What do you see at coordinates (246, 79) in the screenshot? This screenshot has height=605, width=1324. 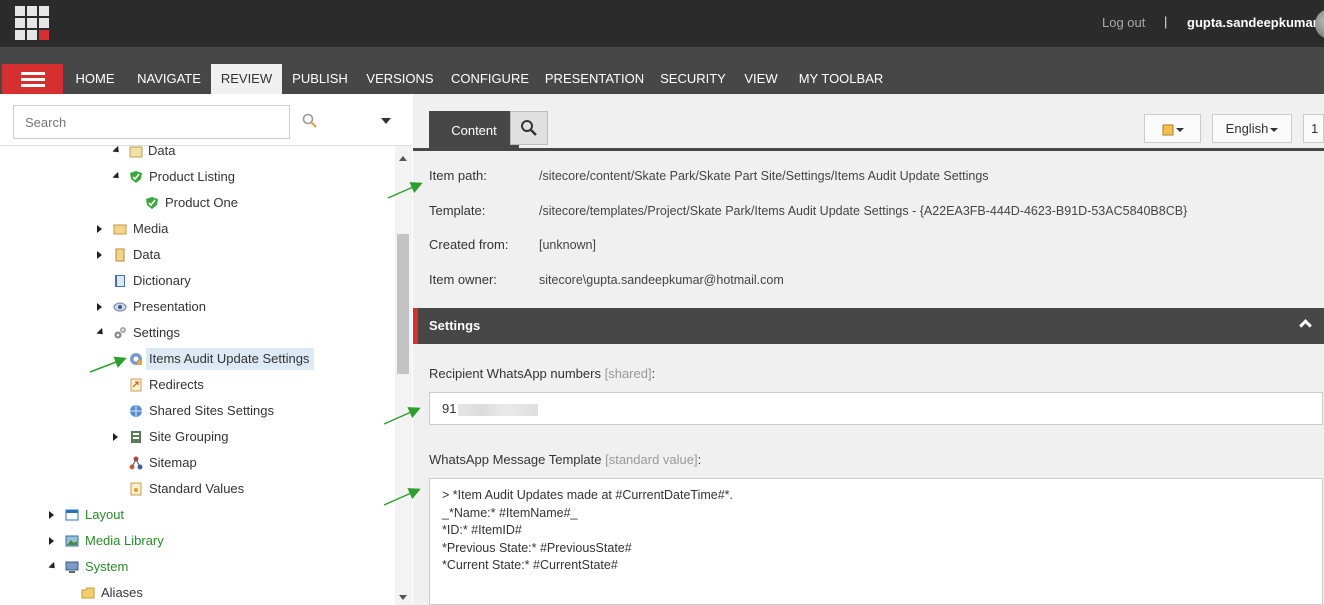 I see `tab-review: REVIEW` at bounding box center [246, 79].